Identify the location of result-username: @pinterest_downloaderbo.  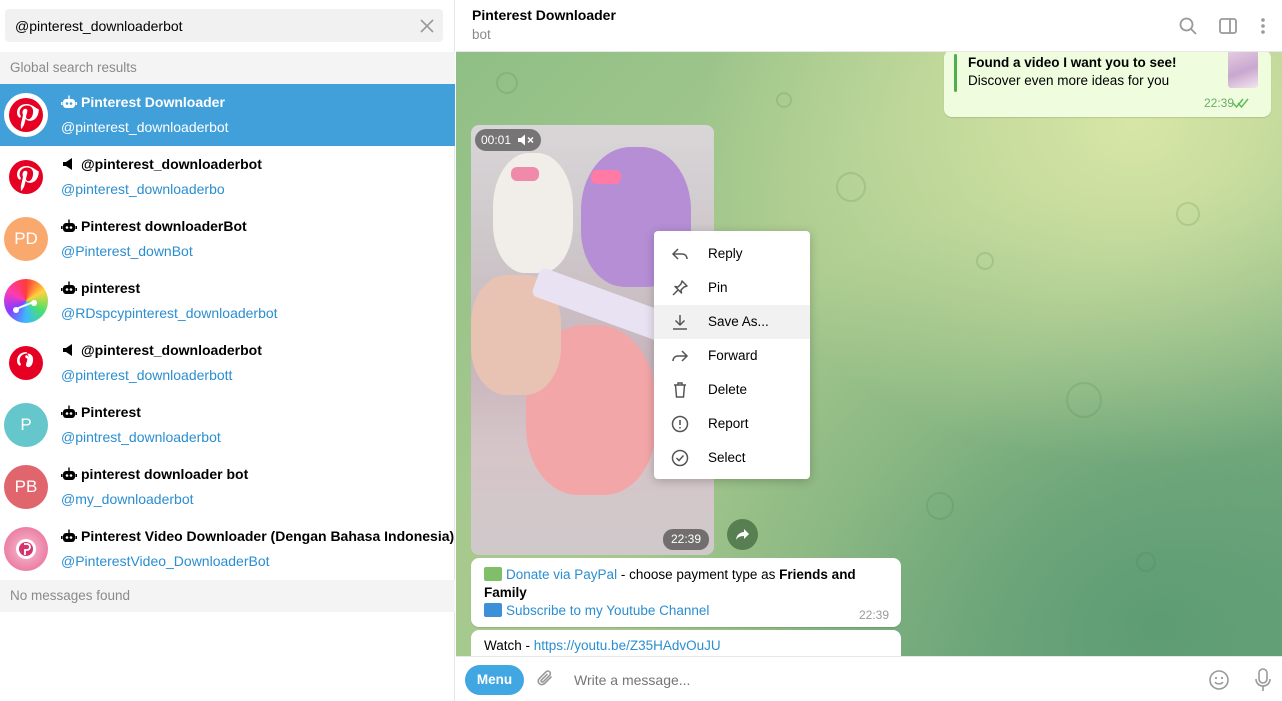
(143, 189).